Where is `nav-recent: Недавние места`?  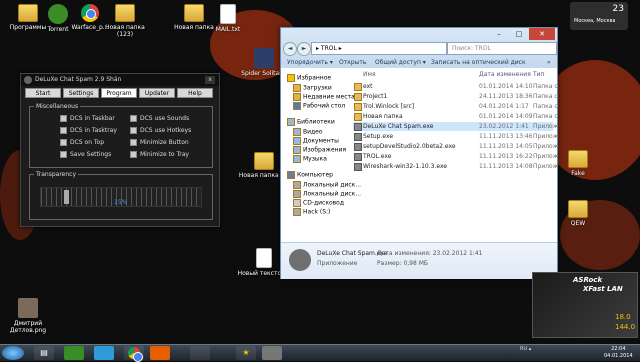
nav-recent: Недавние места is located at coordinates (324, 97).